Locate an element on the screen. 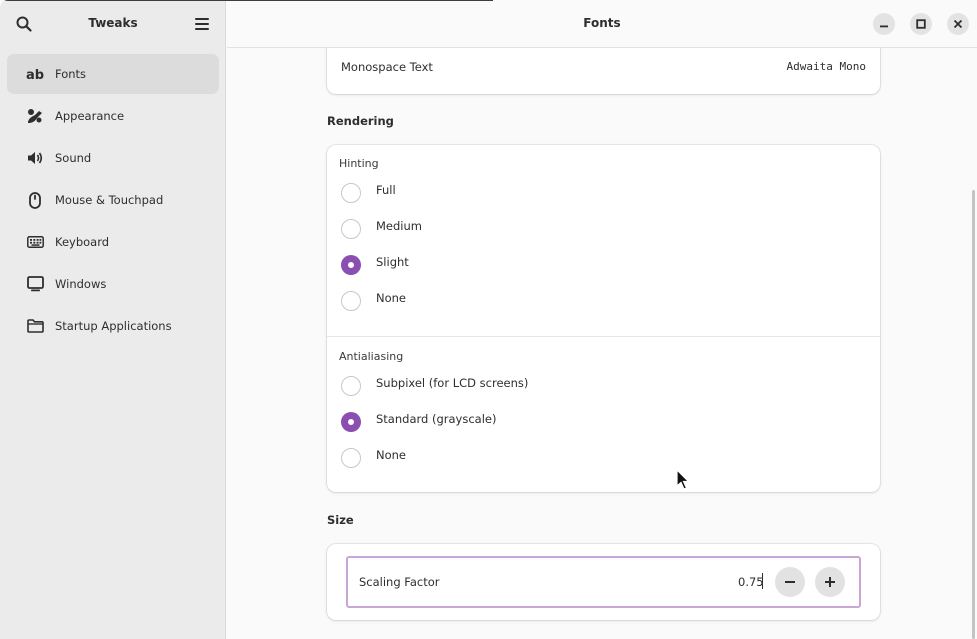 The width and height of the screenshot is (977, 639). mouse-pointer-icon is located at coordinates (683, 479).